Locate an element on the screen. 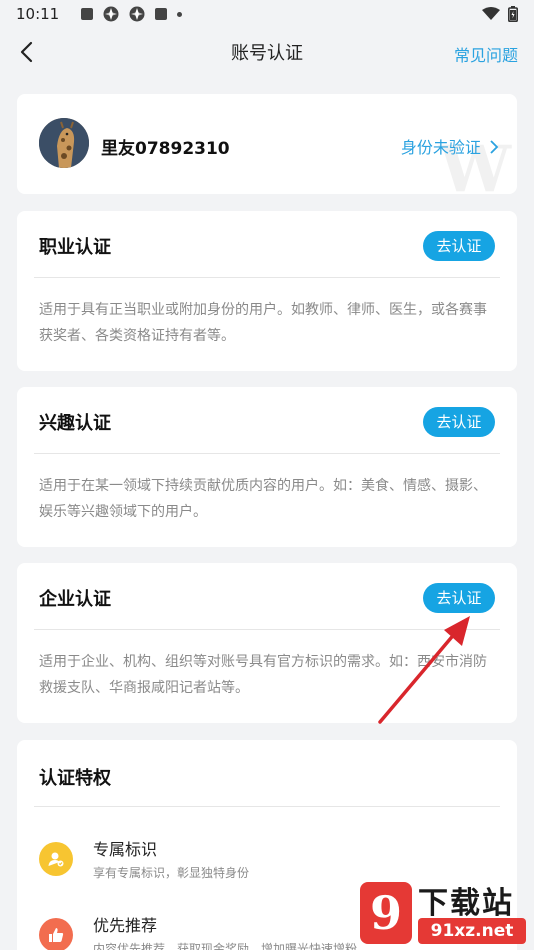  back-arrow-icon is located at coordinates (28, 52).